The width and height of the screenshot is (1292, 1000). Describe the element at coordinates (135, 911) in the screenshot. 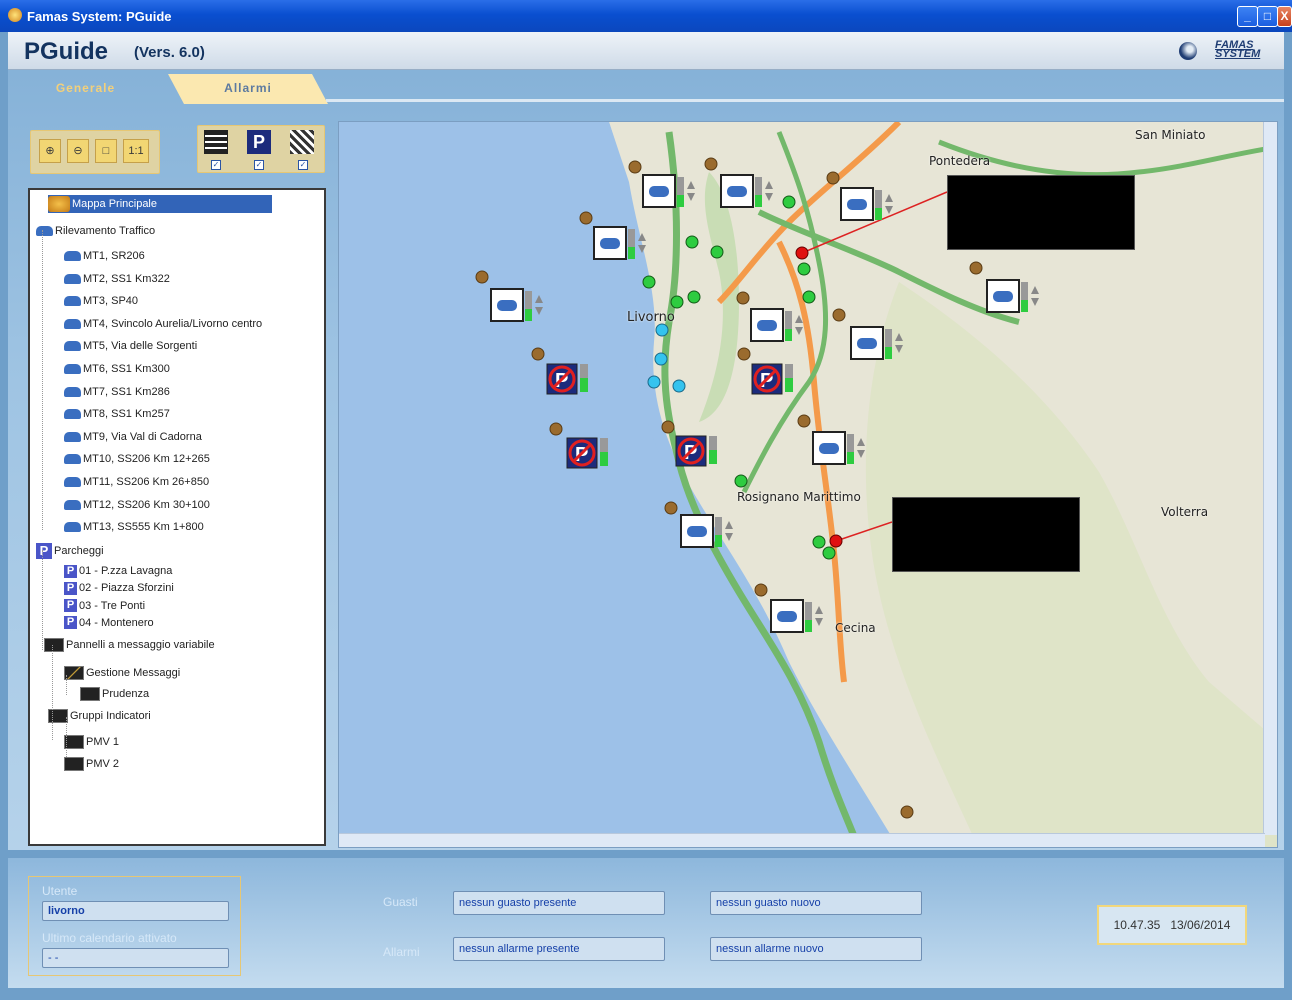

I see `user-field: livorno` at that location.